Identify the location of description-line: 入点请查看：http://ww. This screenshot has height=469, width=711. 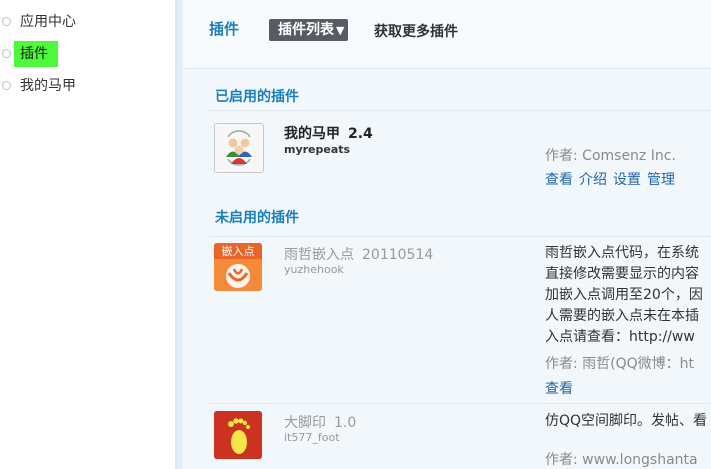
(620, 337).